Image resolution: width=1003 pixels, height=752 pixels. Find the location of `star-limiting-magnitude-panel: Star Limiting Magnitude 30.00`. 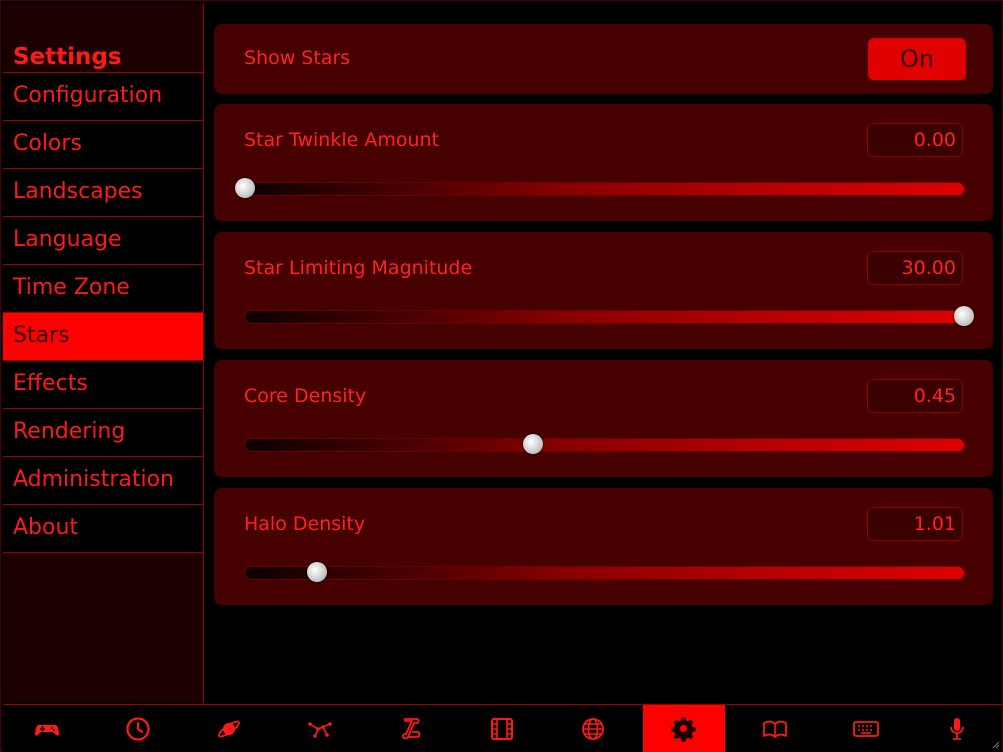

star-limiting-magnitude-panel: Star Limiting Magnitude 30.00 is located at coordinates (603, 290).